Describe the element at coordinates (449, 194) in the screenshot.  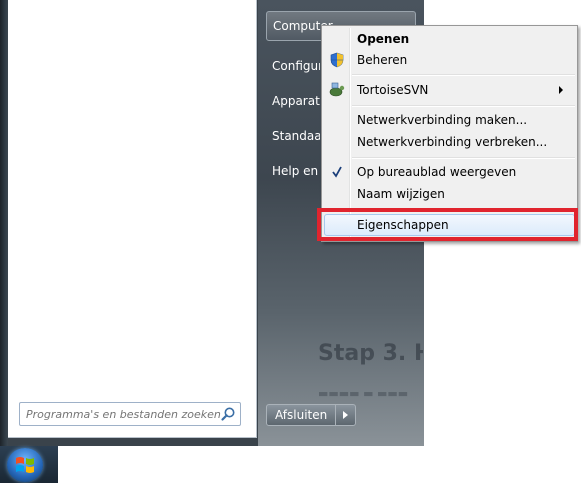
I see `menu-item-rename: Naam wijzigen` at that location.